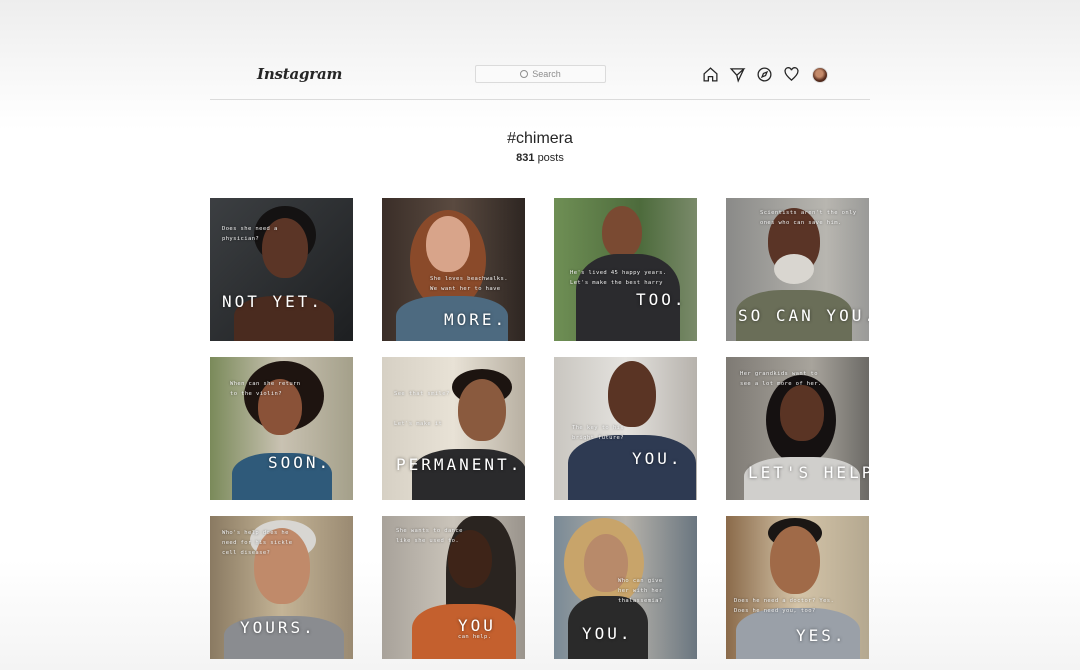  I want to click on post-headline: YES., so click(821, 635).